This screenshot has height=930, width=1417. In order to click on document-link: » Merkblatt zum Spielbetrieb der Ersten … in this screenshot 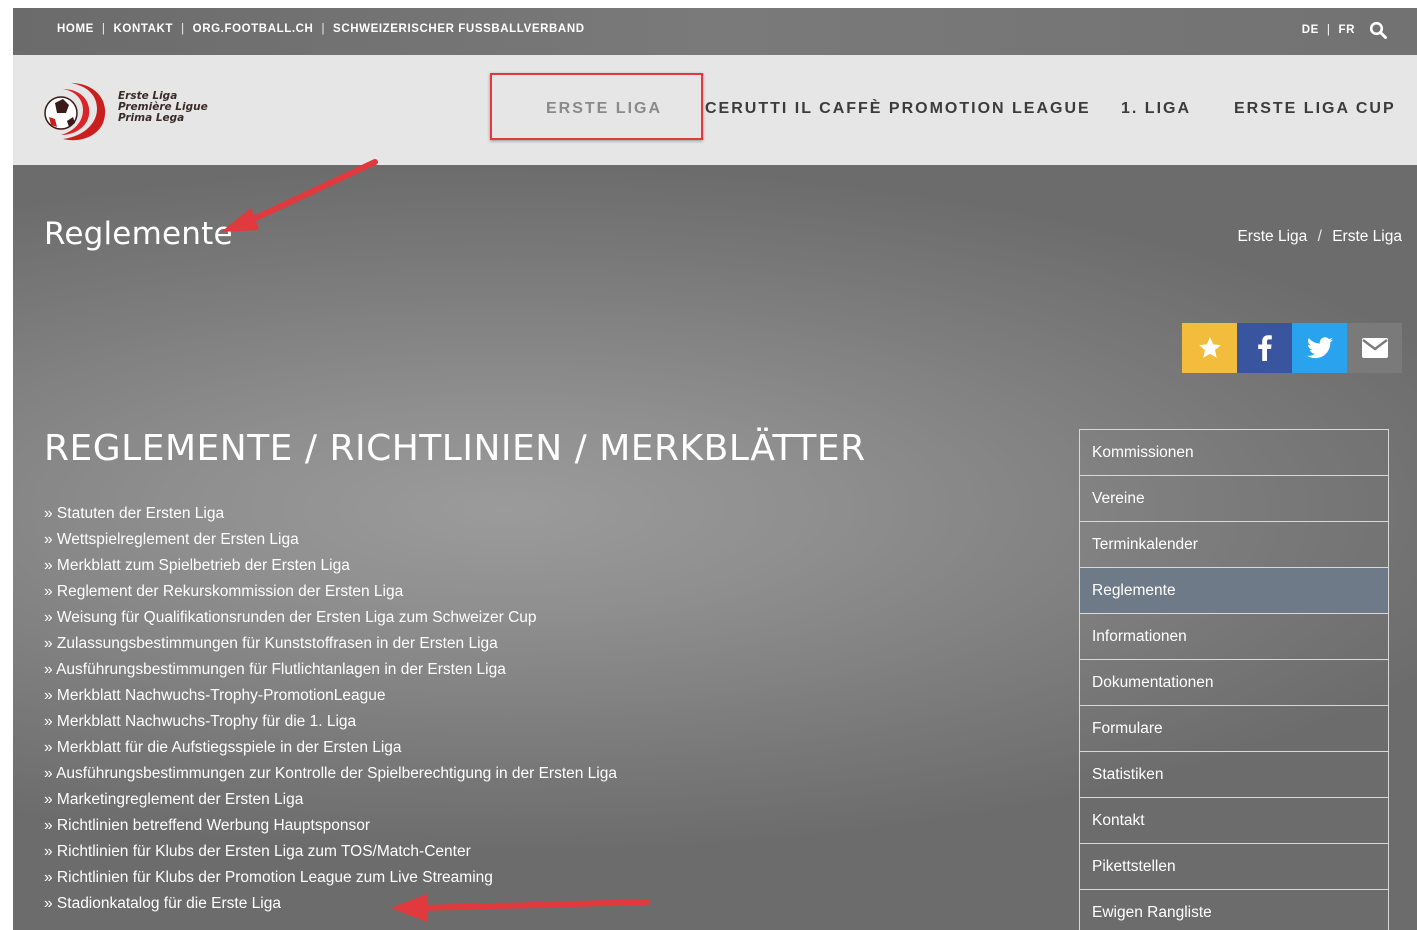, I will do `click(330, 566)`.